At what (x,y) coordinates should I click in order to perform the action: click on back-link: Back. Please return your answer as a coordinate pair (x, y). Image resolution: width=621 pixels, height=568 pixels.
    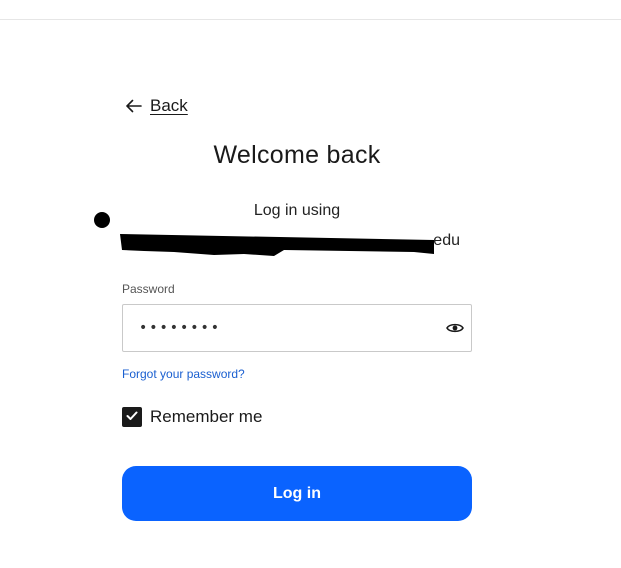
    Looking at the image, I should click on (156, 106).